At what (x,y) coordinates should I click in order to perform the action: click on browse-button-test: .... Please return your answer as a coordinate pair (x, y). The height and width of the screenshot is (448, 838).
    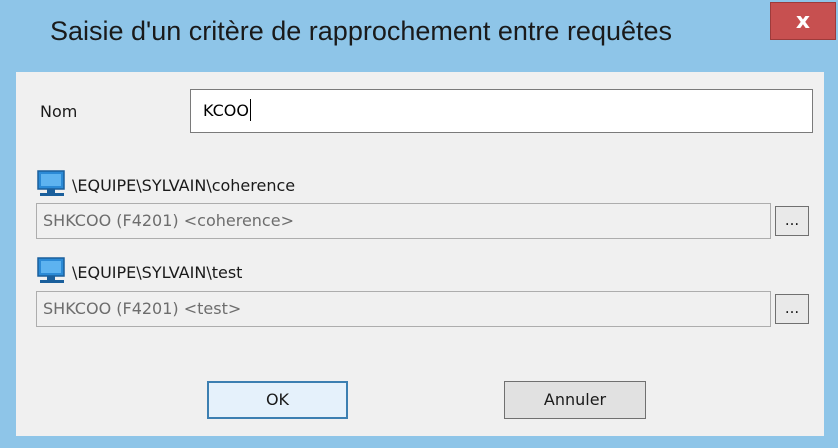
    Looking at the image, I should click on (792, 309).